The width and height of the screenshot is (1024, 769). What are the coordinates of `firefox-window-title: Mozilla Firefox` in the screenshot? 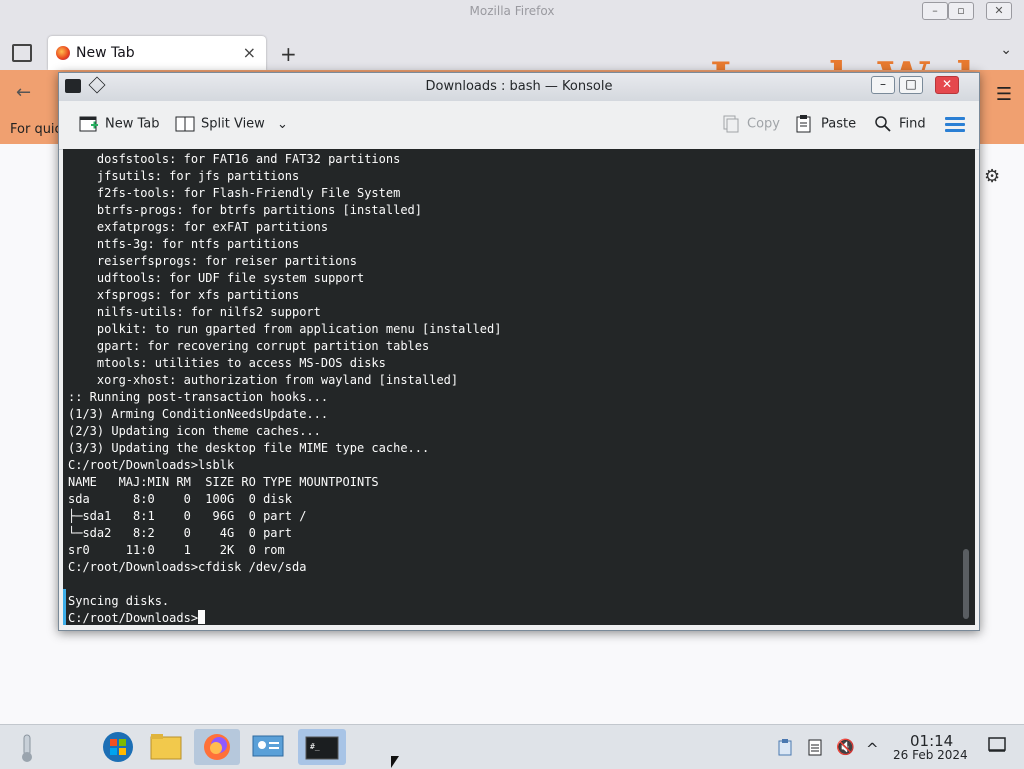 It's located at (512, 11).